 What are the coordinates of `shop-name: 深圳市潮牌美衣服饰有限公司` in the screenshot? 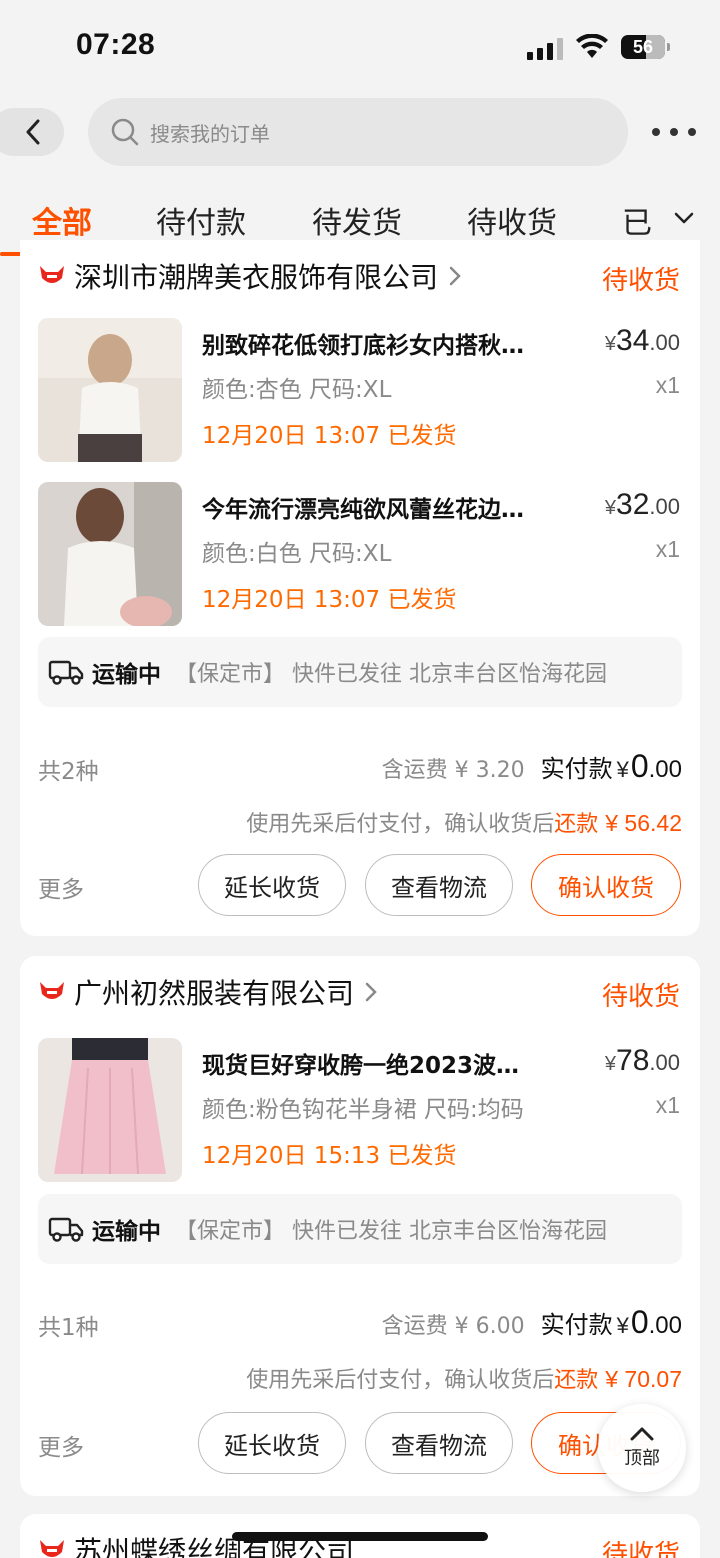 It's located at (256, 277).